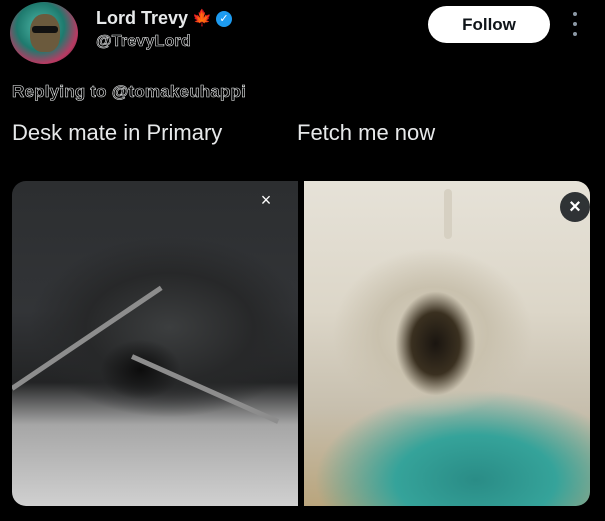  Describe the element at coordinates (223, 18) in the screenshot. I see `verified-check-icon: ✓` at that location.